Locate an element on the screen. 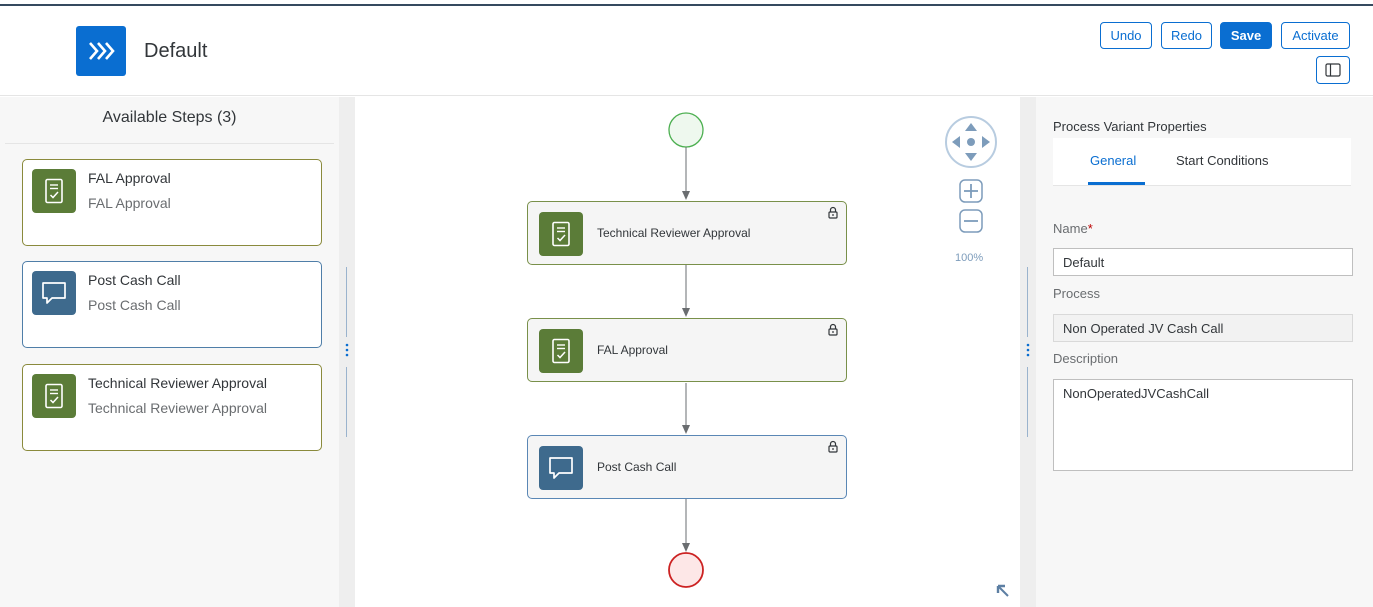  zoom-level: 100% is located at coordinates (969, 258).